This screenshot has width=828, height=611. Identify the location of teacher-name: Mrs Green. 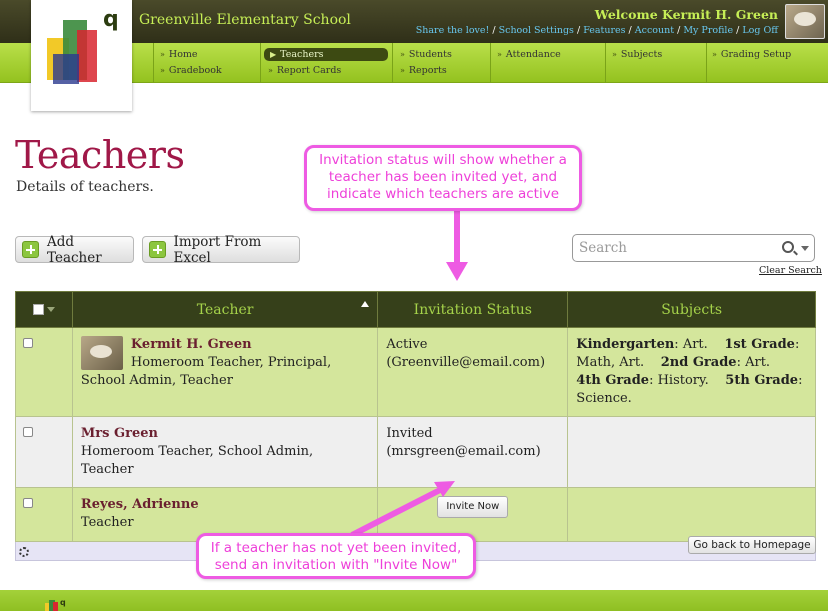
(225, 434).